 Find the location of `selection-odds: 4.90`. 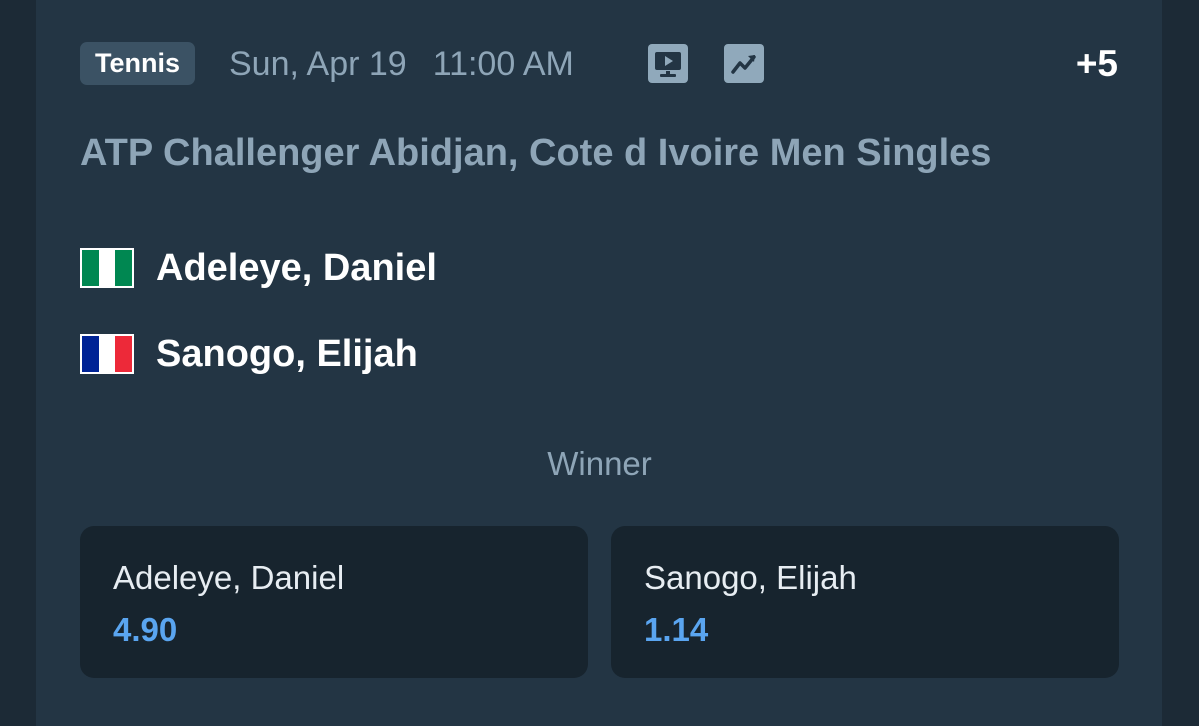

selection-odds: 4.90 is located at coordinates (145, 629).